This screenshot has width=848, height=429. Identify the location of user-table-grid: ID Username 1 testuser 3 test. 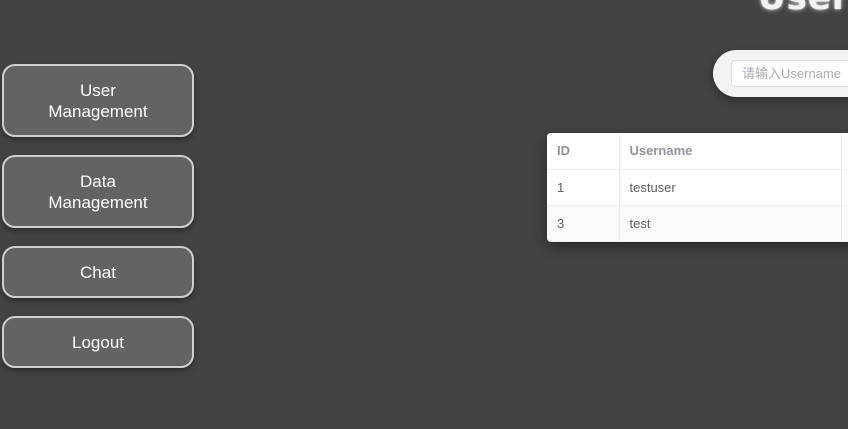
(697, 187).